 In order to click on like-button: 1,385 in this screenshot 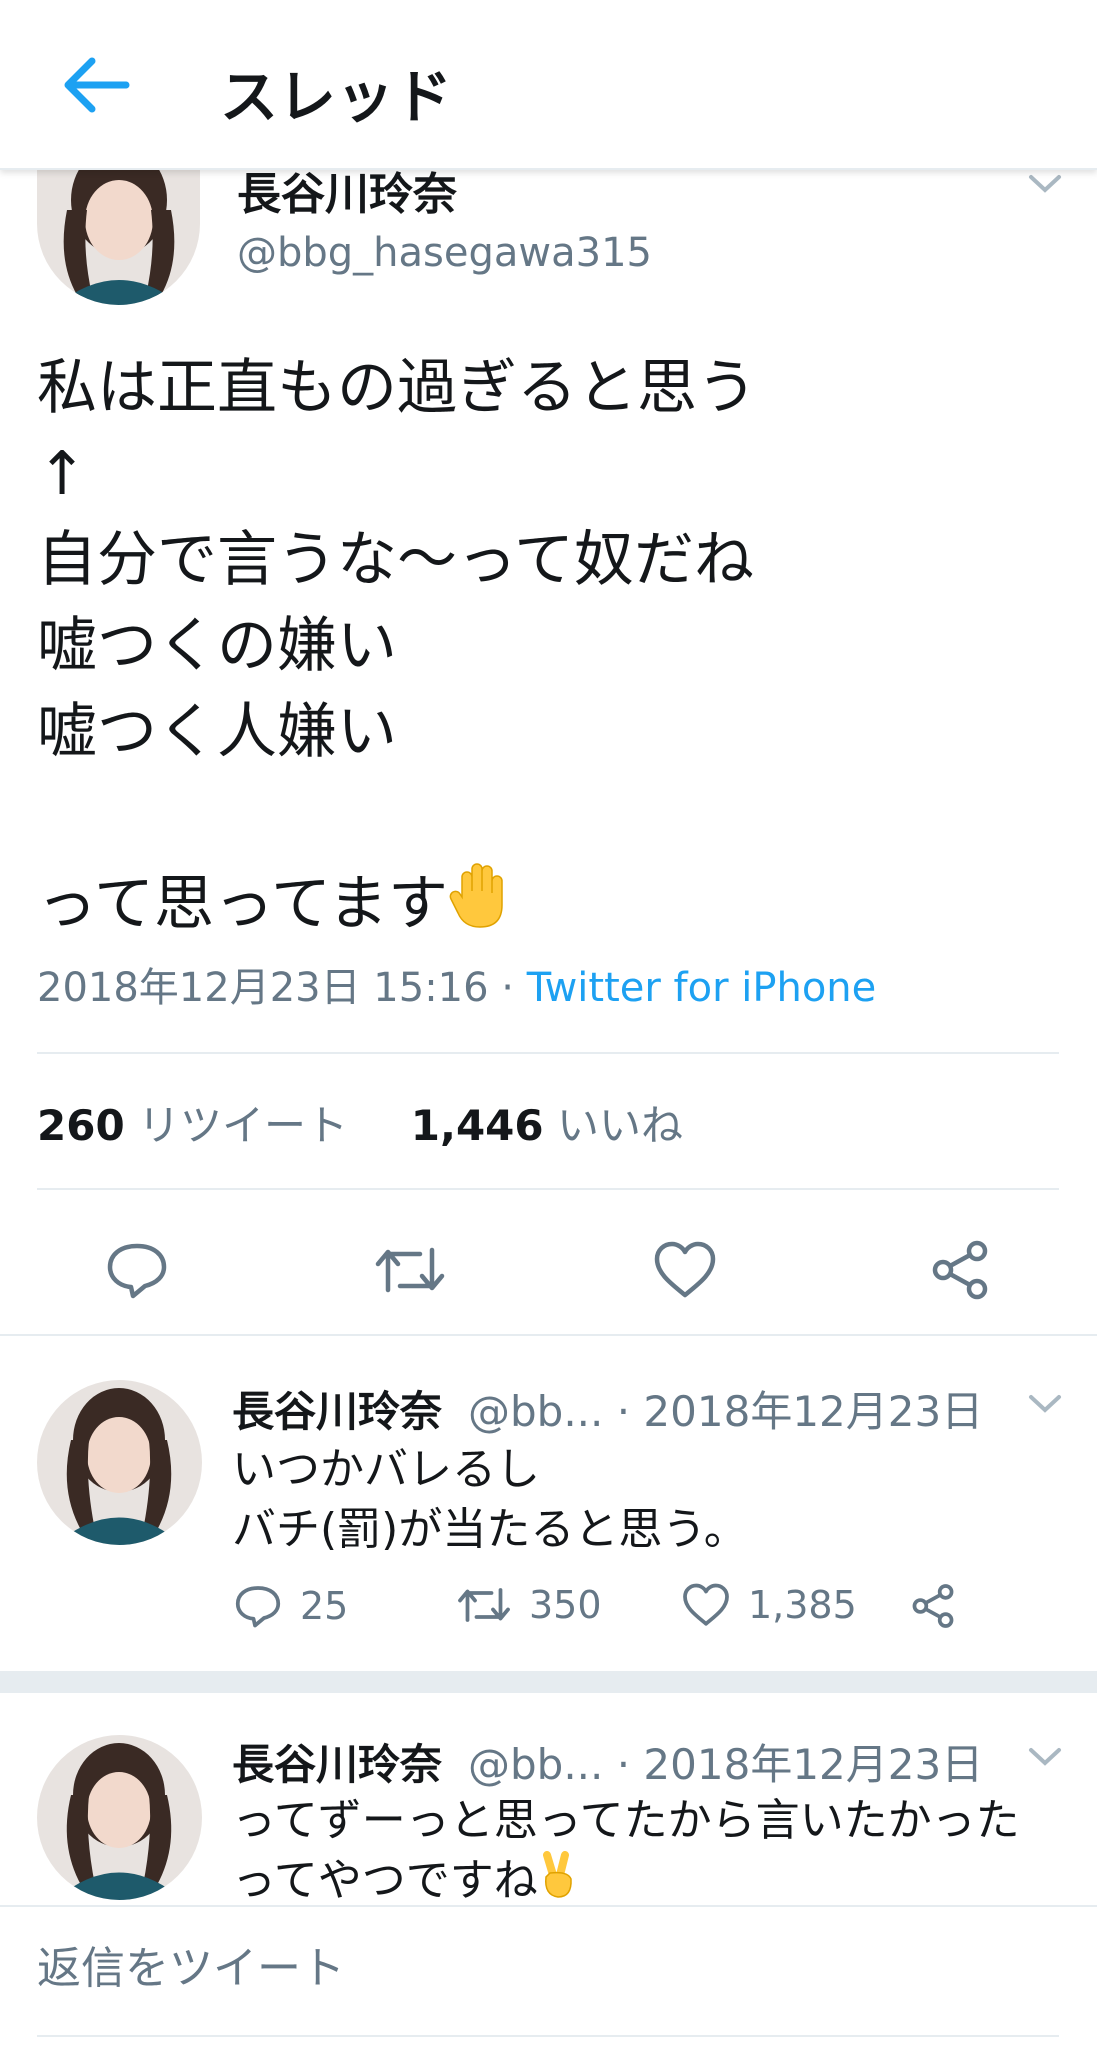, I will do `click(769, 1605)`.